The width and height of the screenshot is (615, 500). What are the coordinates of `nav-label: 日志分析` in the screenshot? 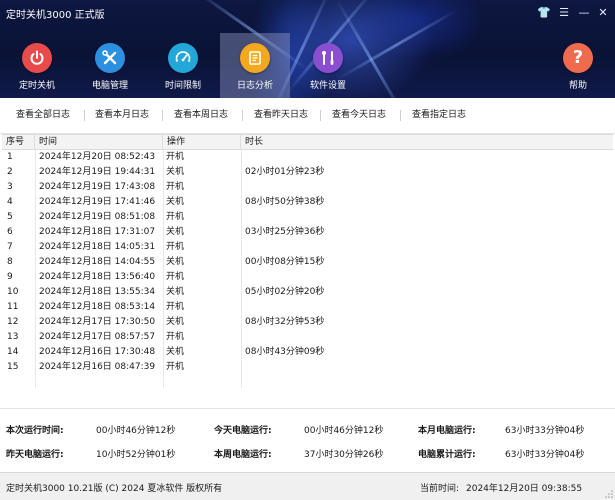 It's located at (254, 86).